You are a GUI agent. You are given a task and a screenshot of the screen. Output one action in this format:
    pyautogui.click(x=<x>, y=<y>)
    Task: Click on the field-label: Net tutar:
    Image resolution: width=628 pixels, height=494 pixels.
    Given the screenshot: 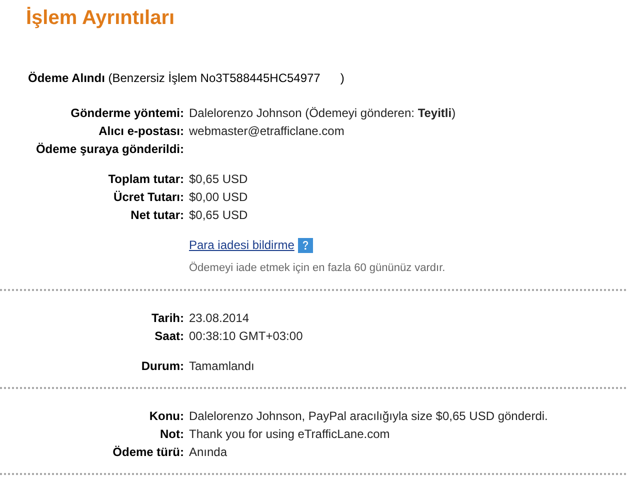 What is the action you would take?
    pyautogui.click(x=157, y=215)
    